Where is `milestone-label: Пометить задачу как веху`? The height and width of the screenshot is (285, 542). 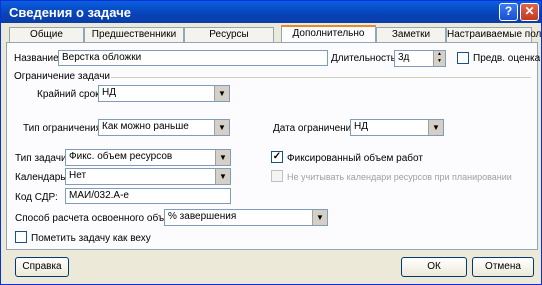
milestone-label: Пометить задачу как веху is located at coordinates (91, 238).